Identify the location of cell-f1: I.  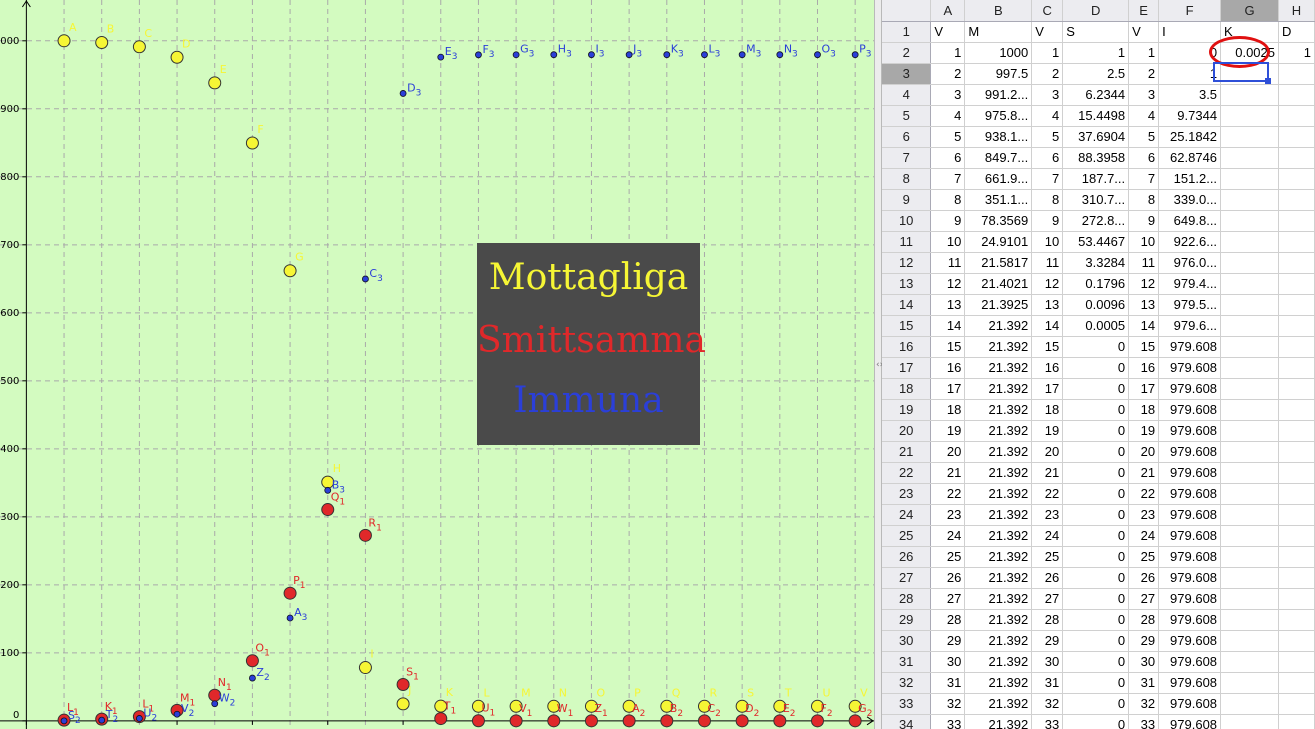
(1190, 32).